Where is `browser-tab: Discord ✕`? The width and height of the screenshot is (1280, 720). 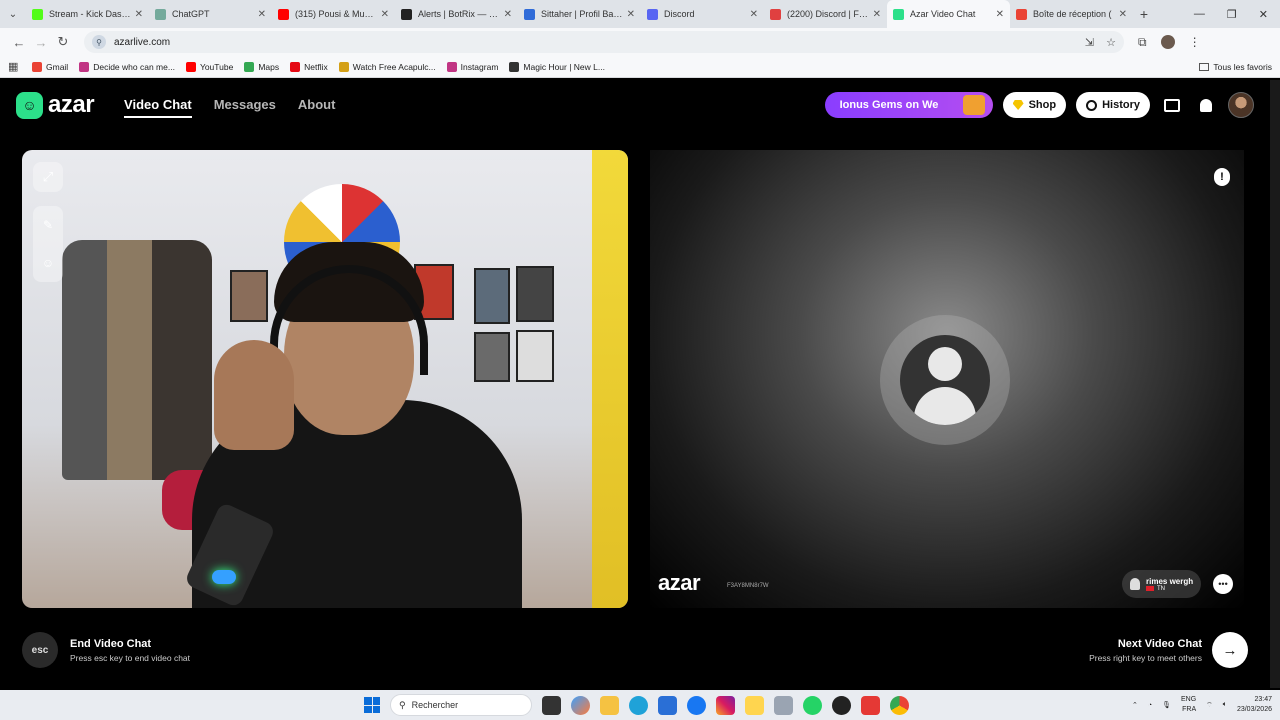 browser-tab: Discord ✕ is located at coordinates (702, 14).